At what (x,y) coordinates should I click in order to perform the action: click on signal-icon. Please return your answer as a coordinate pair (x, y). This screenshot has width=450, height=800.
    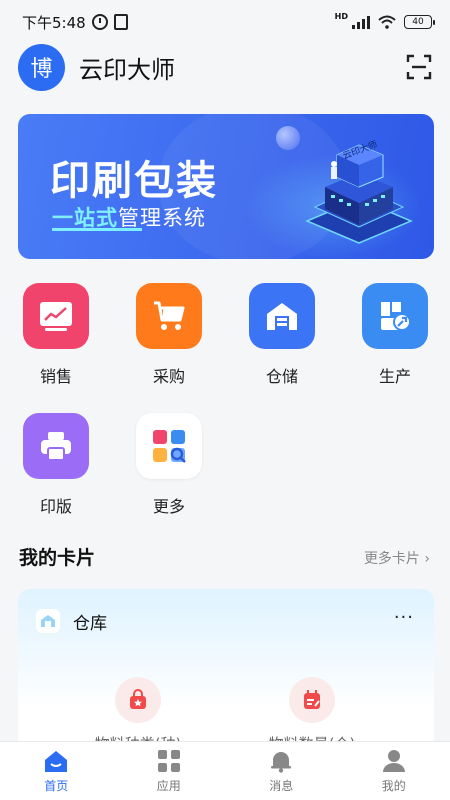
    Looking at the image, I should click on (361, 22).